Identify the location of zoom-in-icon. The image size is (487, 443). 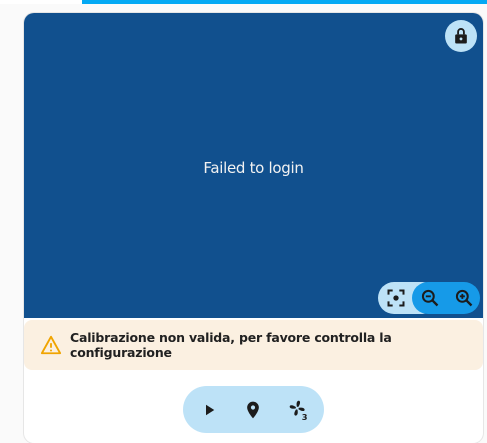
(464, 298).